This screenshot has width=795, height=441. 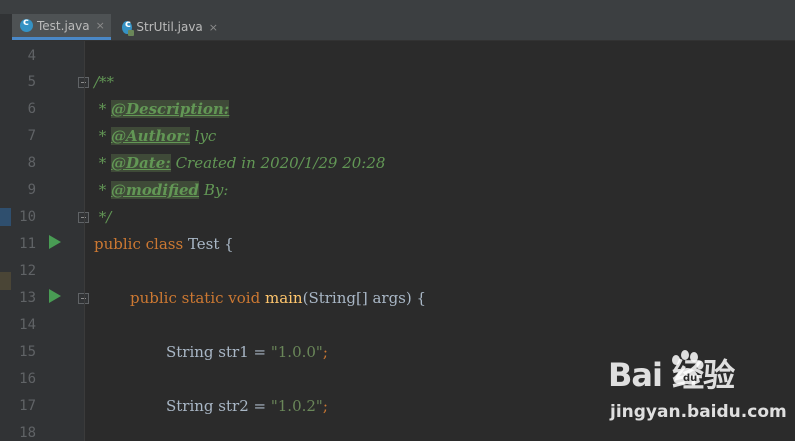 I want to click on line-number: 18, so click(x=27, y=433).